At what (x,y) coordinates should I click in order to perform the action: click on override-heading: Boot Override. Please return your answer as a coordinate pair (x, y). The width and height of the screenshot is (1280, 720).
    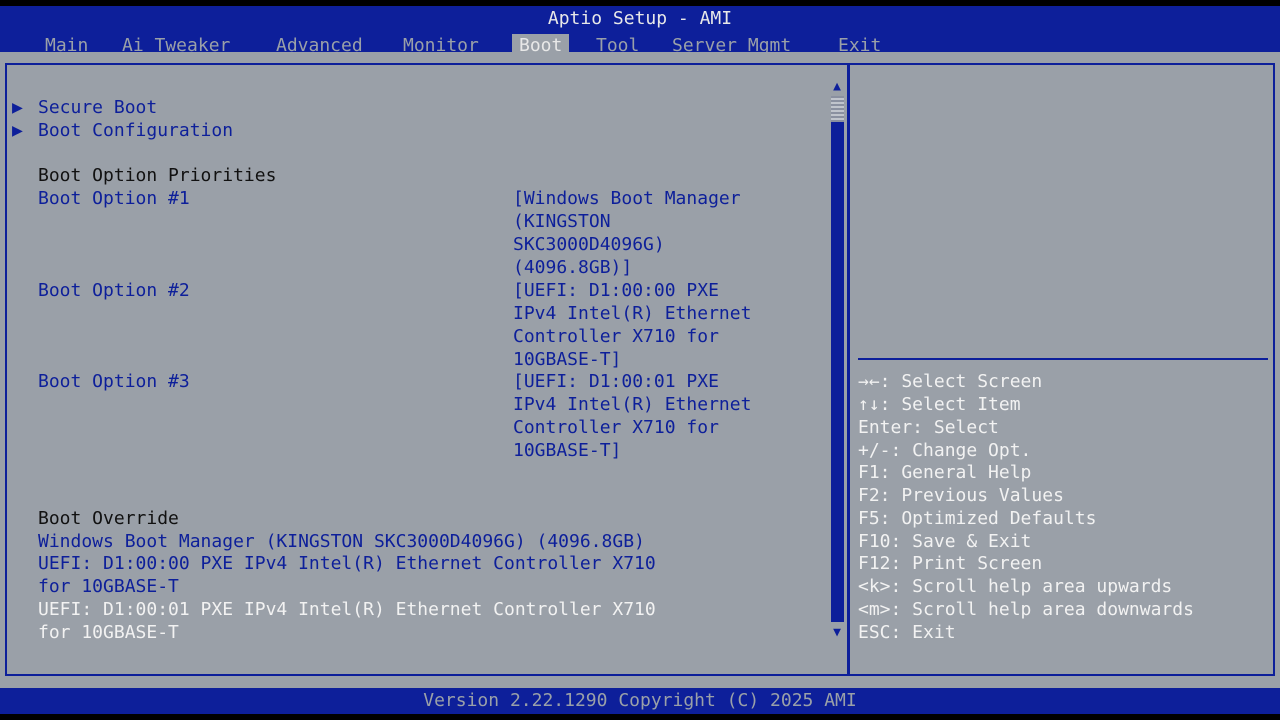
    Looking at the image, I should click on (108, 518).